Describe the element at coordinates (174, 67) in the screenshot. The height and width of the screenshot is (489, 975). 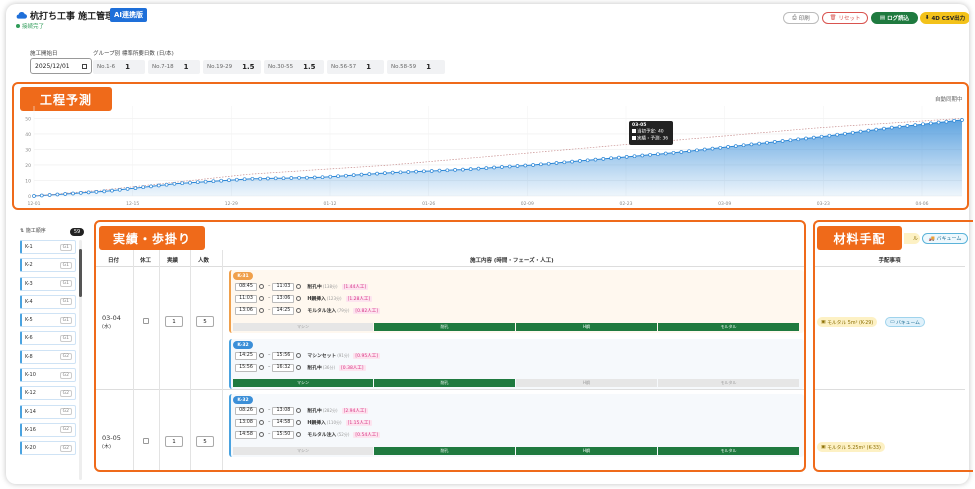
I see `group-days-field: No.7-18 1` at that location.